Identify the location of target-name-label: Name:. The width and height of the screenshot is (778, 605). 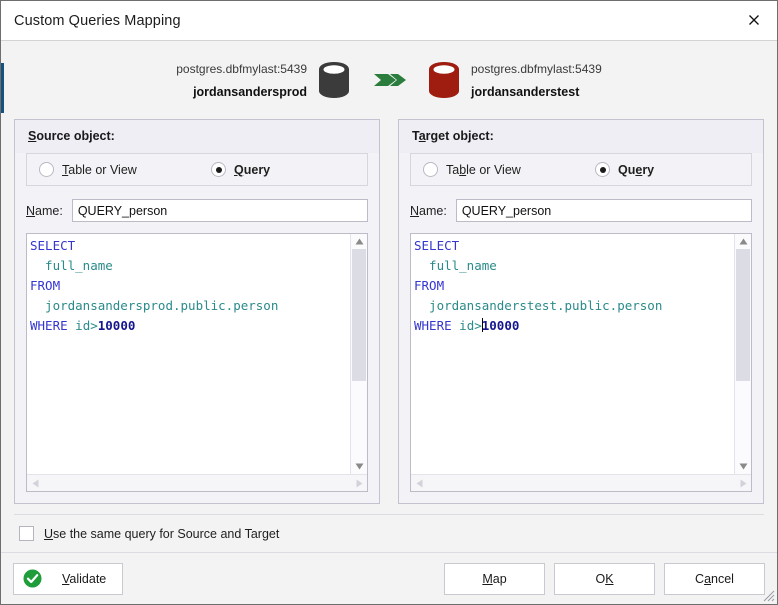
(428, 210).